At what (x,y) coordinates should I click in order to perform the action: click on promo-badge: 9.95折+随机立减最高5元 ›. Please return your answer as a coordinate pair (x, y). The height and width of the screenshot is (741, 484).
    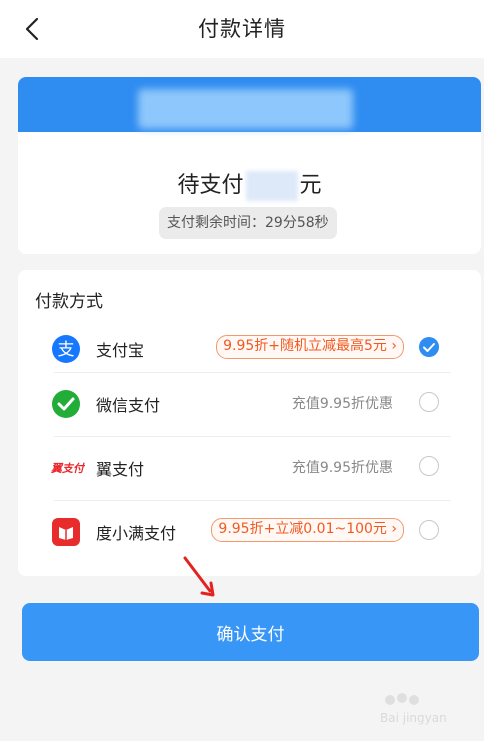
    Looking at the image, I should click on (310, 347).